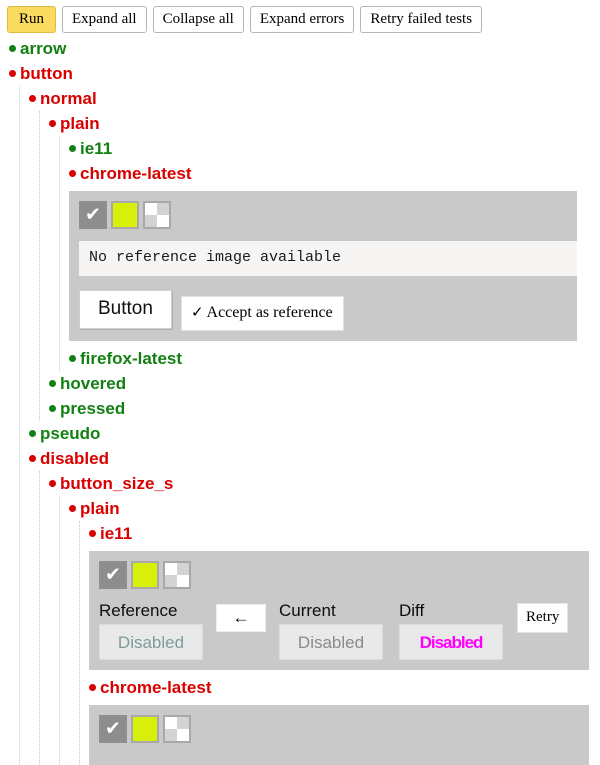 This screenshot has height=765, width=600. I want to click on diff-column: Diff Disabled, so click(451, 630).